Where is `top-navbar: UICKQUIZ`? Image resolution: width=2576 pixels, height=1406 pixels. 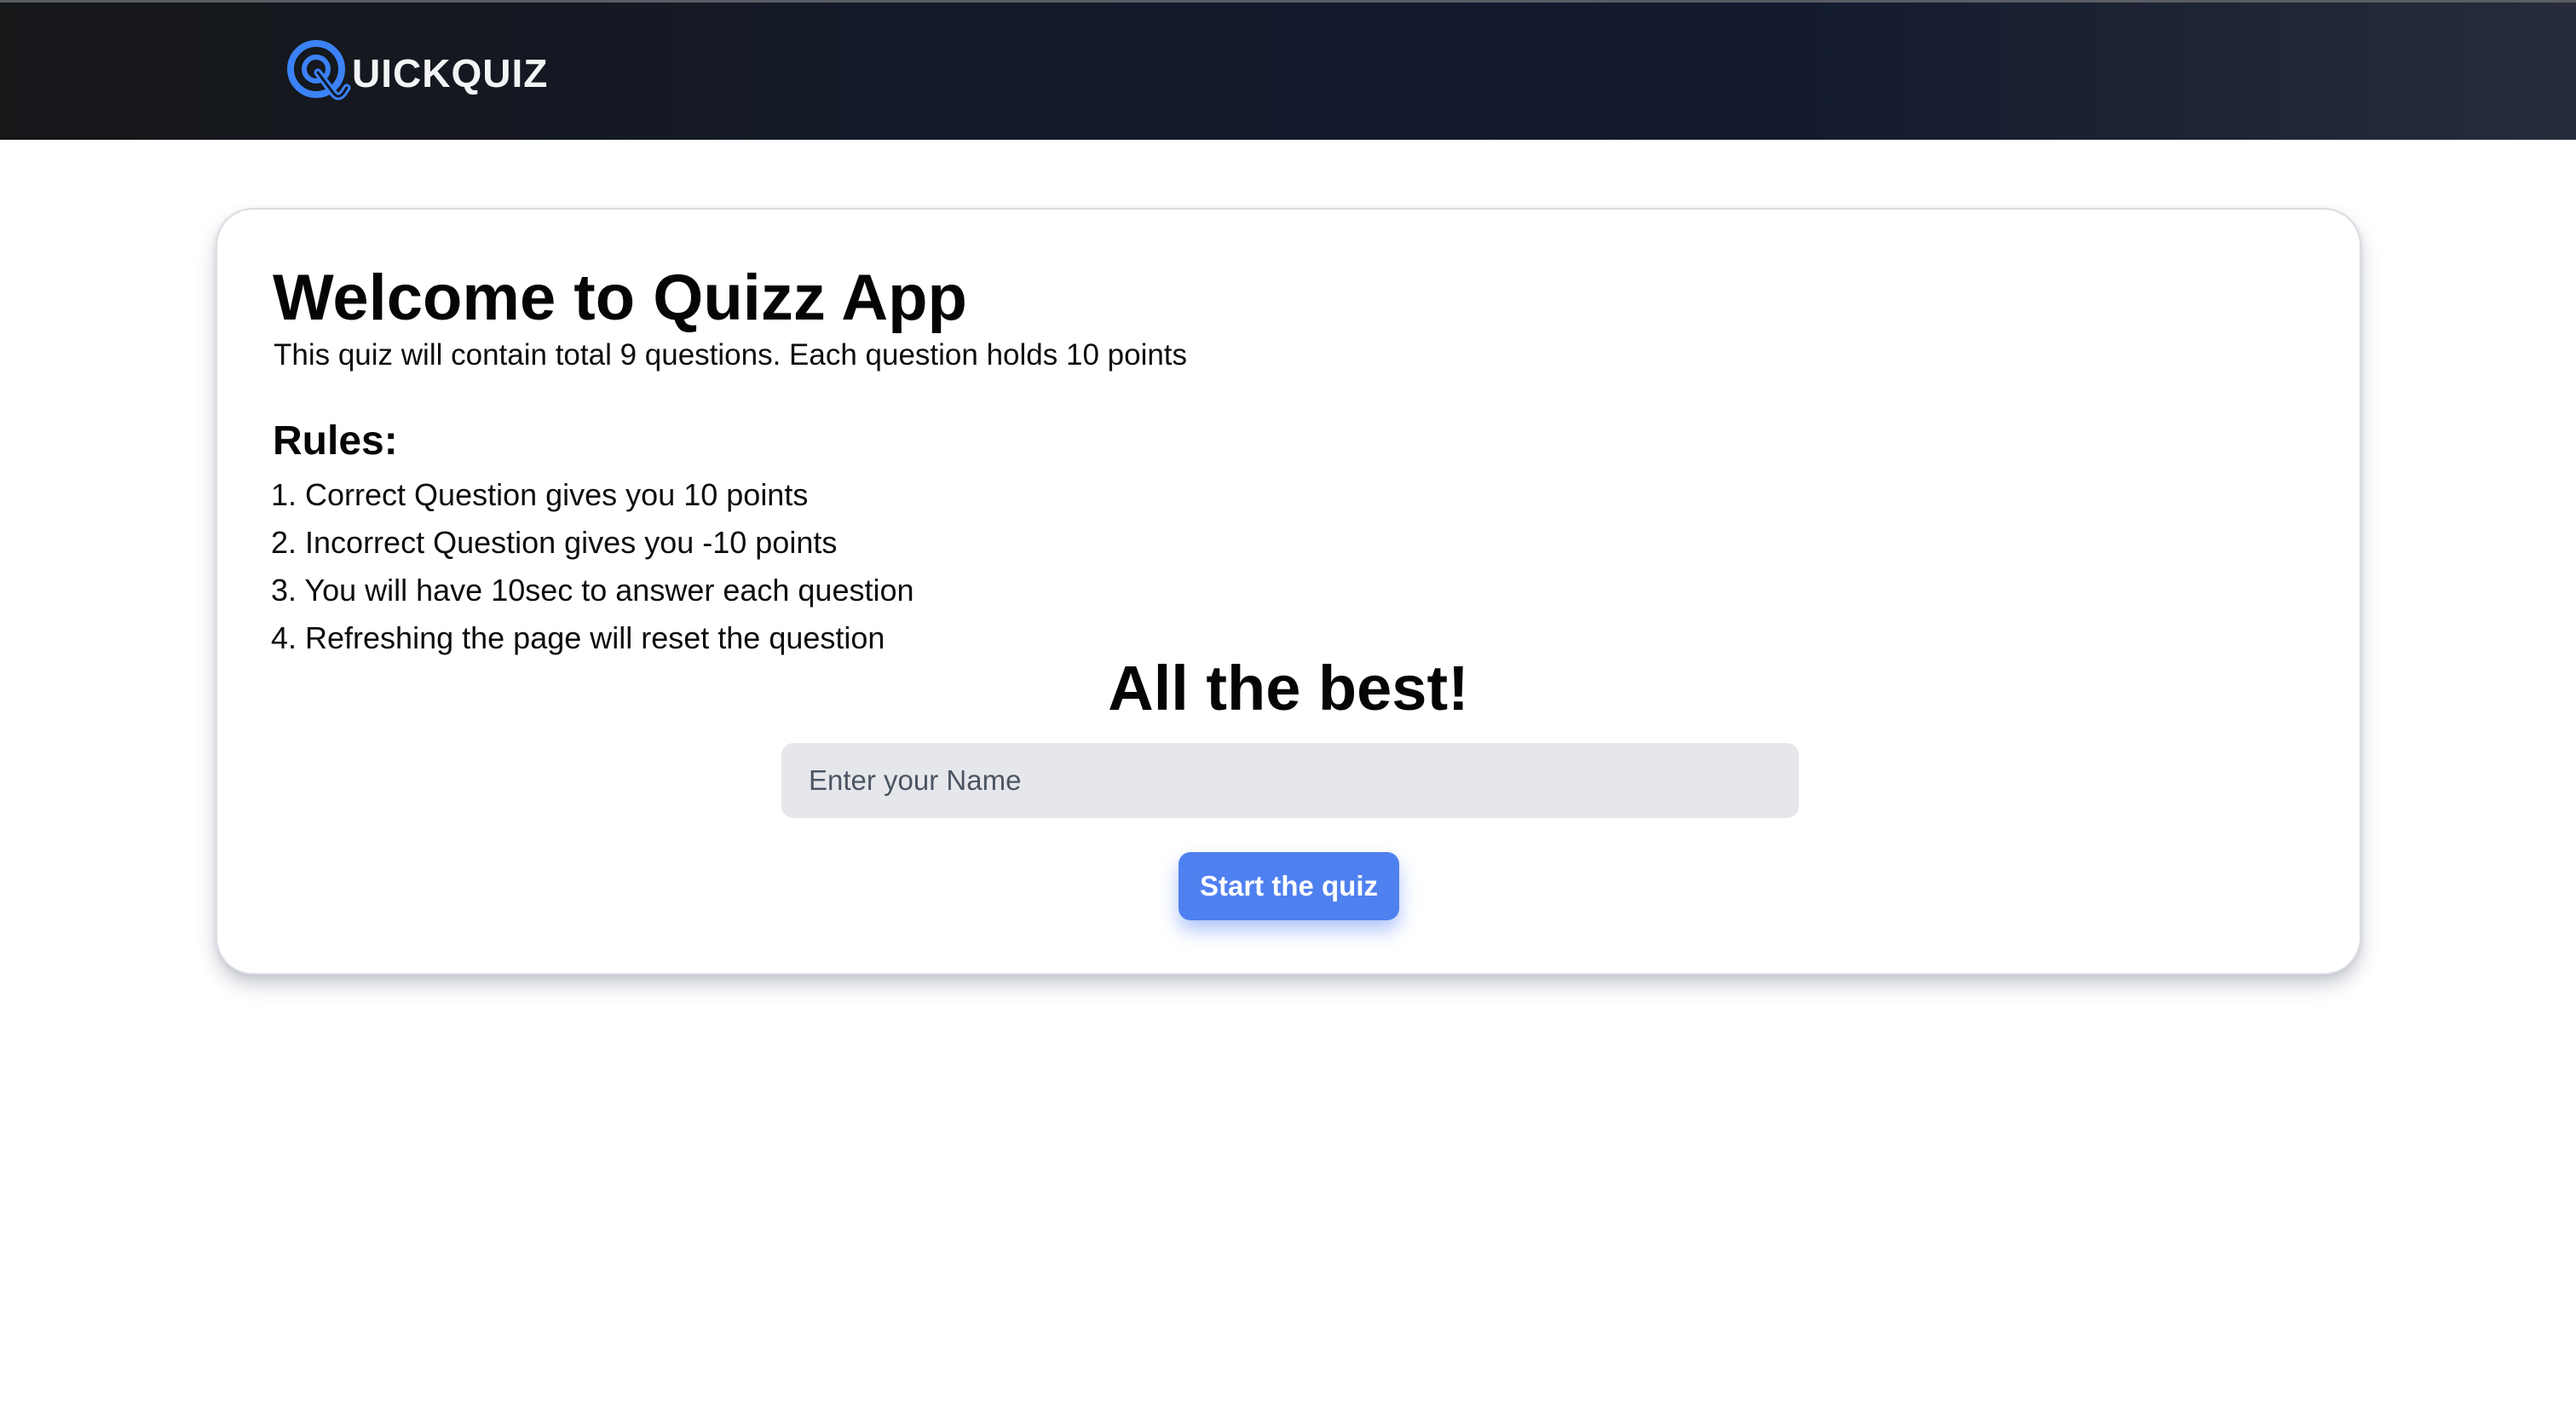
top-navbar: UICKQUIZ is located at coordinates (1288, 70).